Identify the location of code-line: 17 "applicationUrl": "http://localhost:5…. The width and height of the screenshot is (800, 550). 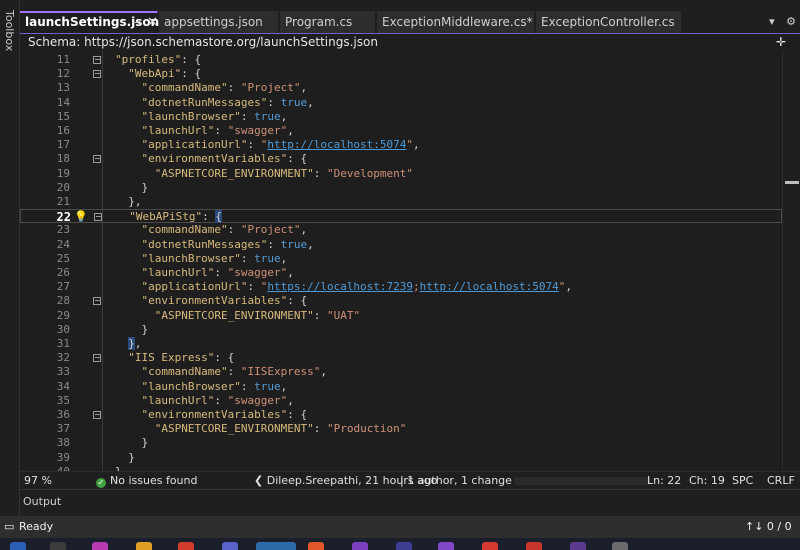
(401, 145).